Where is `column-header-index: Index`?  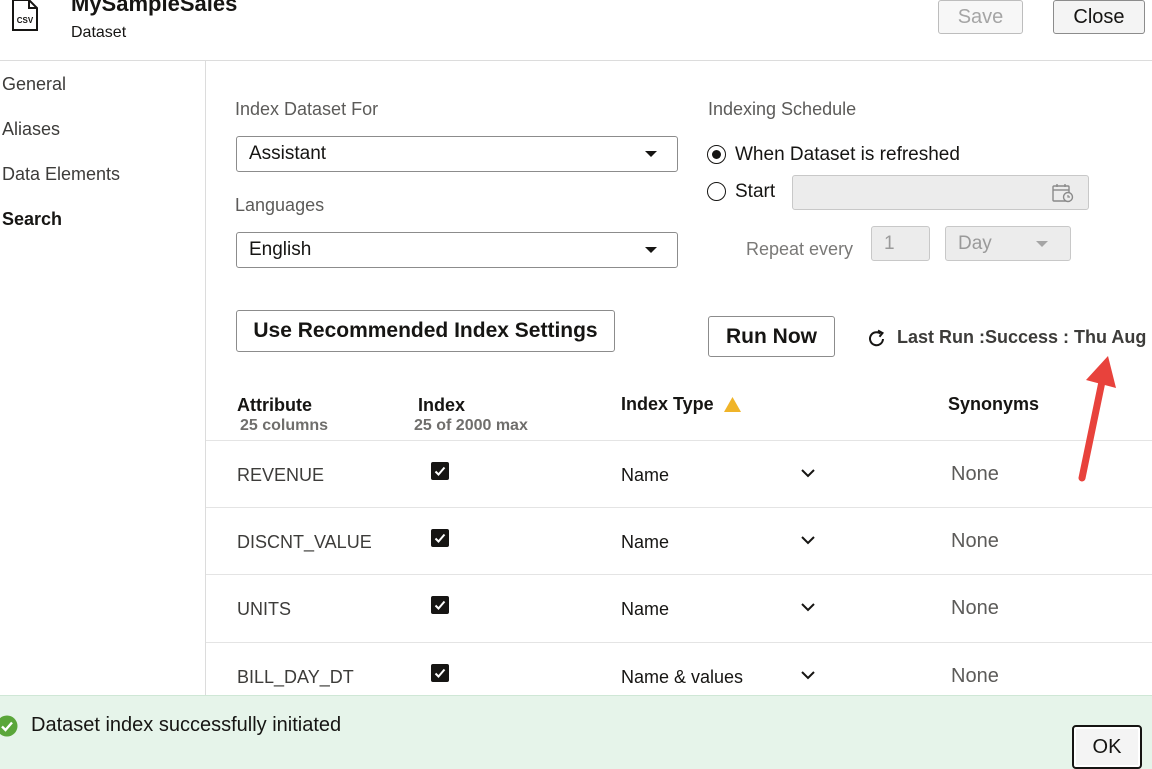
column-header-index: Index is located at coordinates (442, 405).